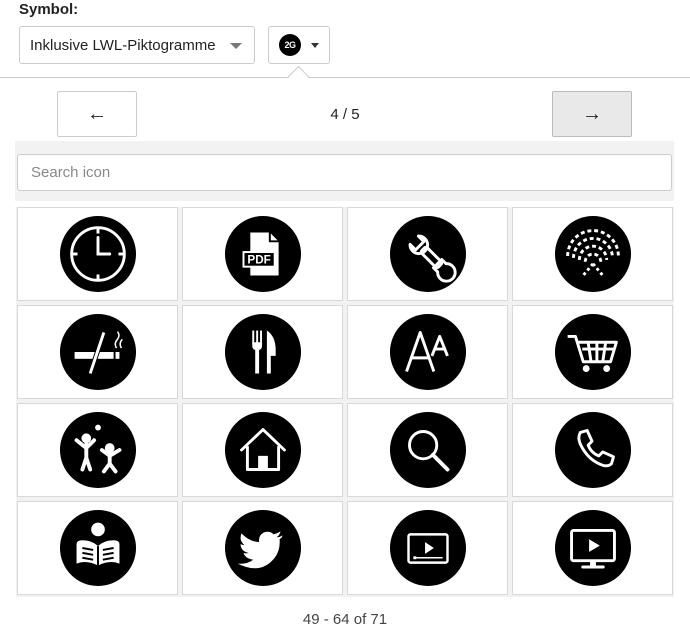  I want to click on pdf-document-icon: PDF, so click(262, 254).